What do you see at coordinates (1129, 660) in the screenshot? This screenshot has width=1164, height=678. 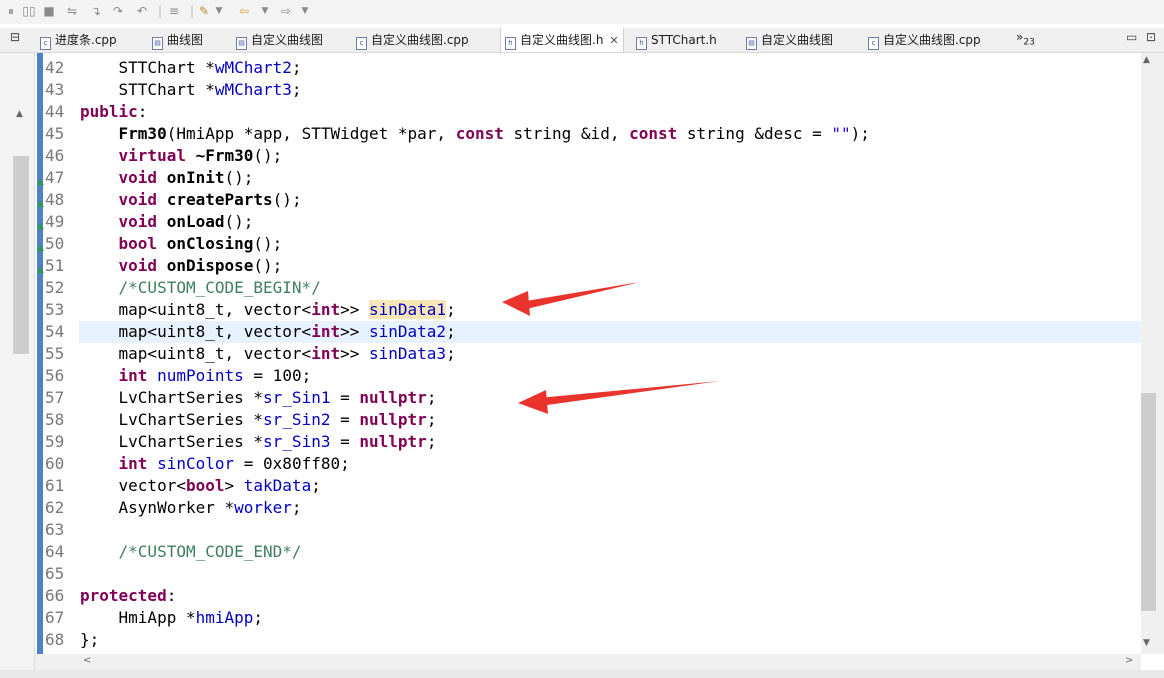 I see `scroll-right-icon: >` at bounding box center [1129, 660].